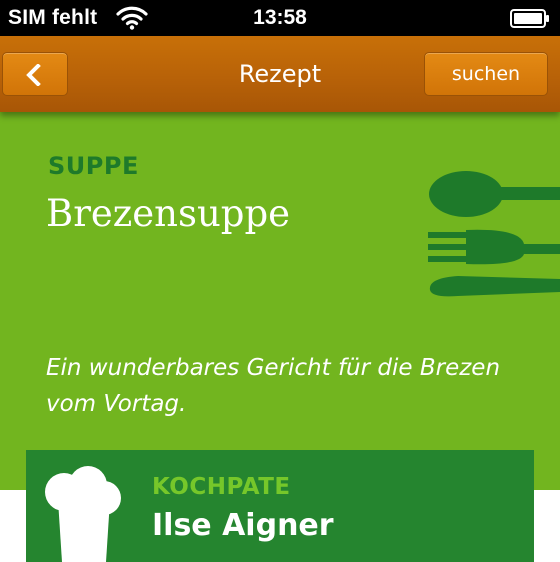 The height and width of the screenshot is (562, 560). Describe the element at coordinates (243, 525) in the screenshot. I see `cook-name: Ilse Aigner` at that location.